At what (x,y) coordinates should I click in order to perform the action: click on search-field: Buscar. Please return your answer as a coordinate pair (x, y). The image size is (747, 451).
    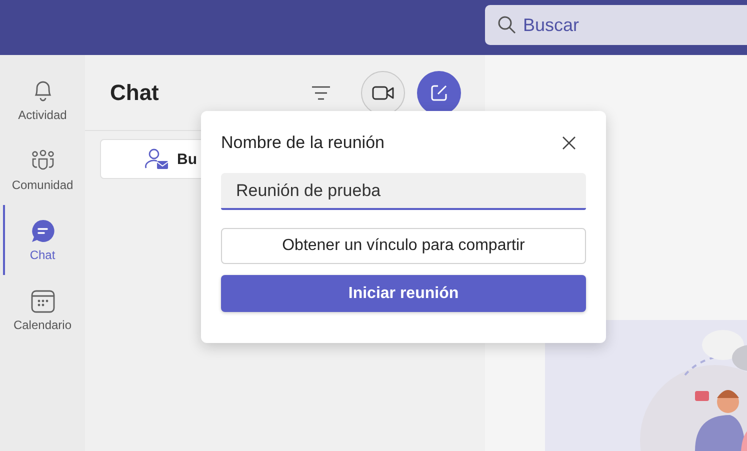
    Looking at the image, I should click on (616, 25).